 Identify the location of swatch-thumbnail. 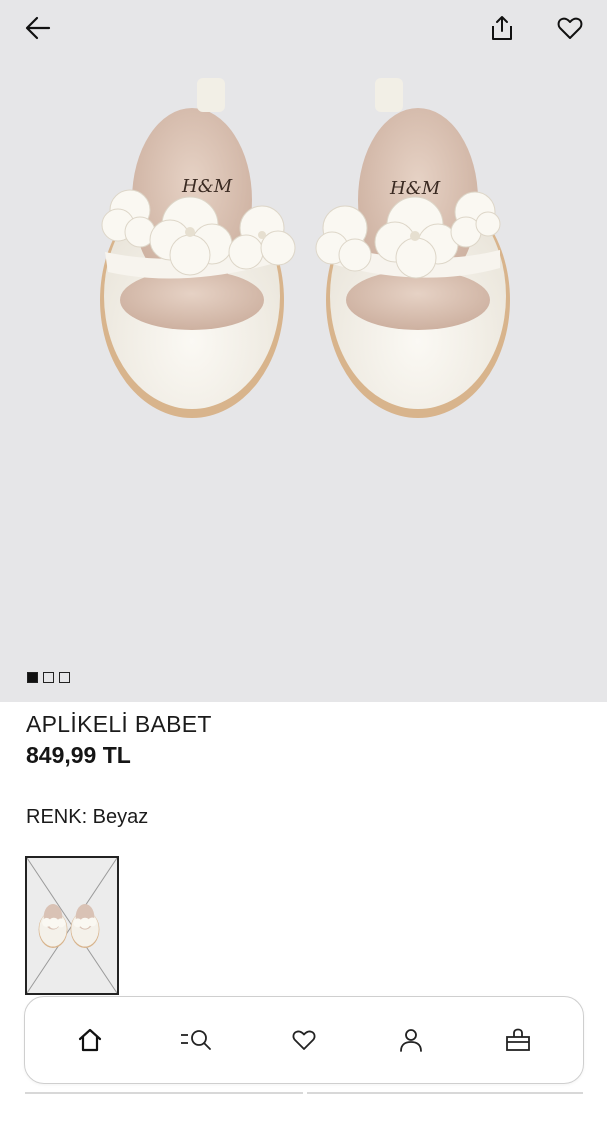
(72, 925).